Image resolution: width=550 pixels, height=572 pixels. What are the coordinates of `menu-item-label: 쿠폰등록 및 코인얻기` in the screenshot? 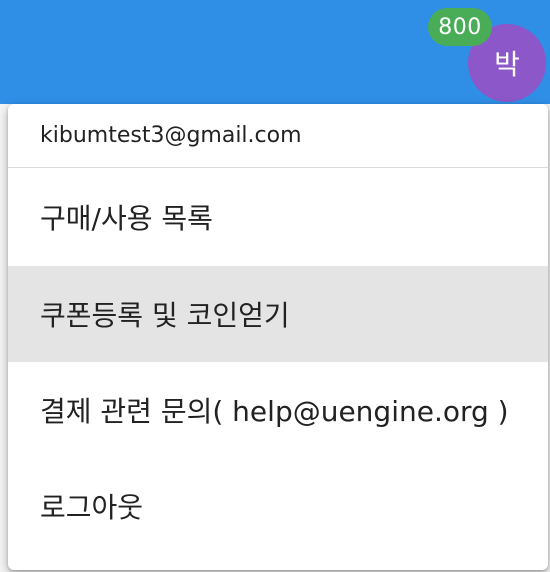 It's located at (165, 315).